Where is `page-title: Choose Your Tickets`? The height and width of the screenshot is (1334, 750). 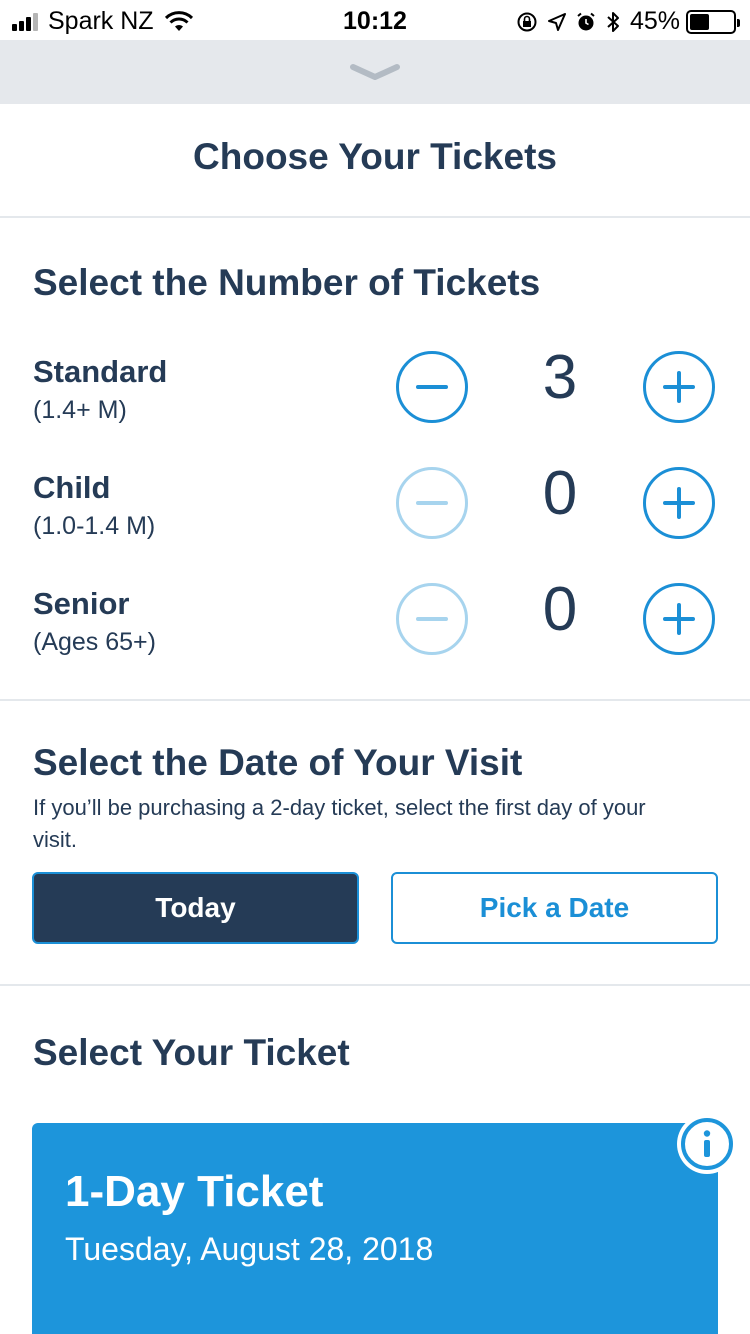 page-title: Choose Your Tickets is located at coordinates (375, 156).